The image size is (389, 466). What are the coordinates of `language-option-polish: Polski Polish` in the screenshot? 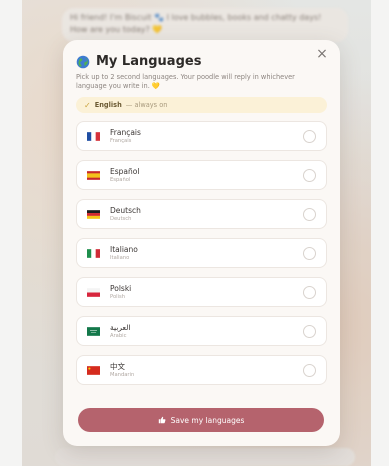 It's located at (201, 292).